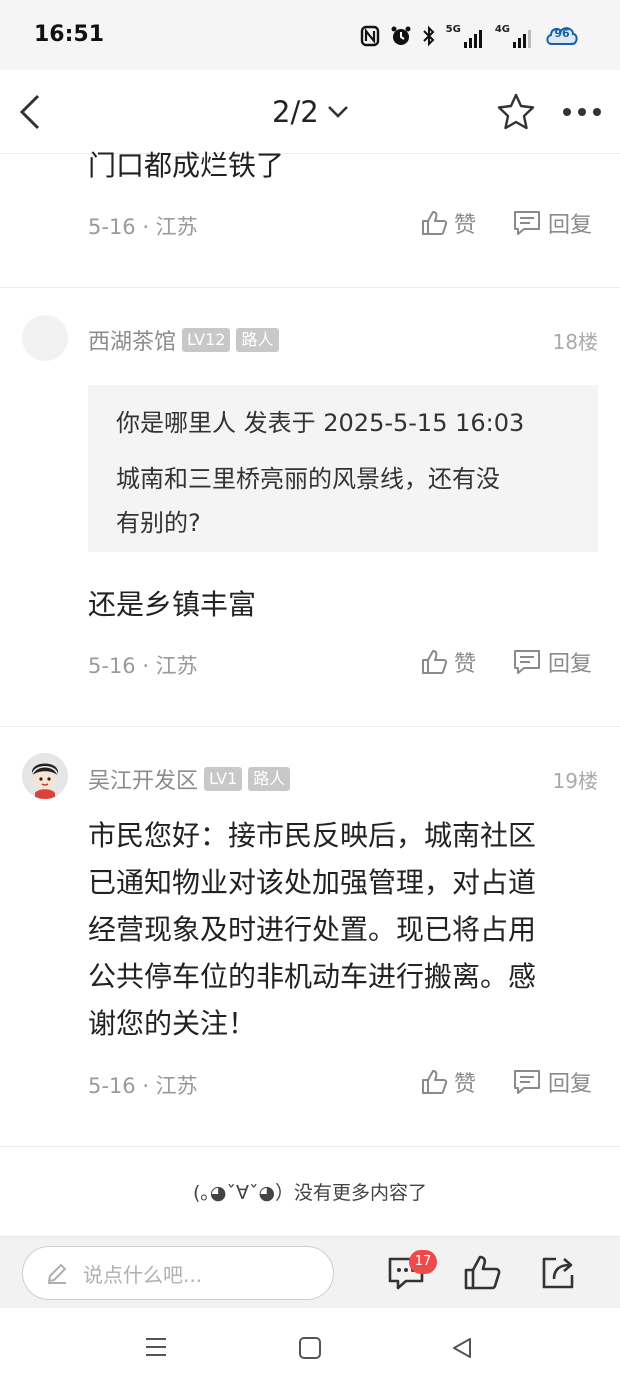 This screenshot has height=1386, width=620. I want to click on page-selector: 2/2, so click(310, 112).